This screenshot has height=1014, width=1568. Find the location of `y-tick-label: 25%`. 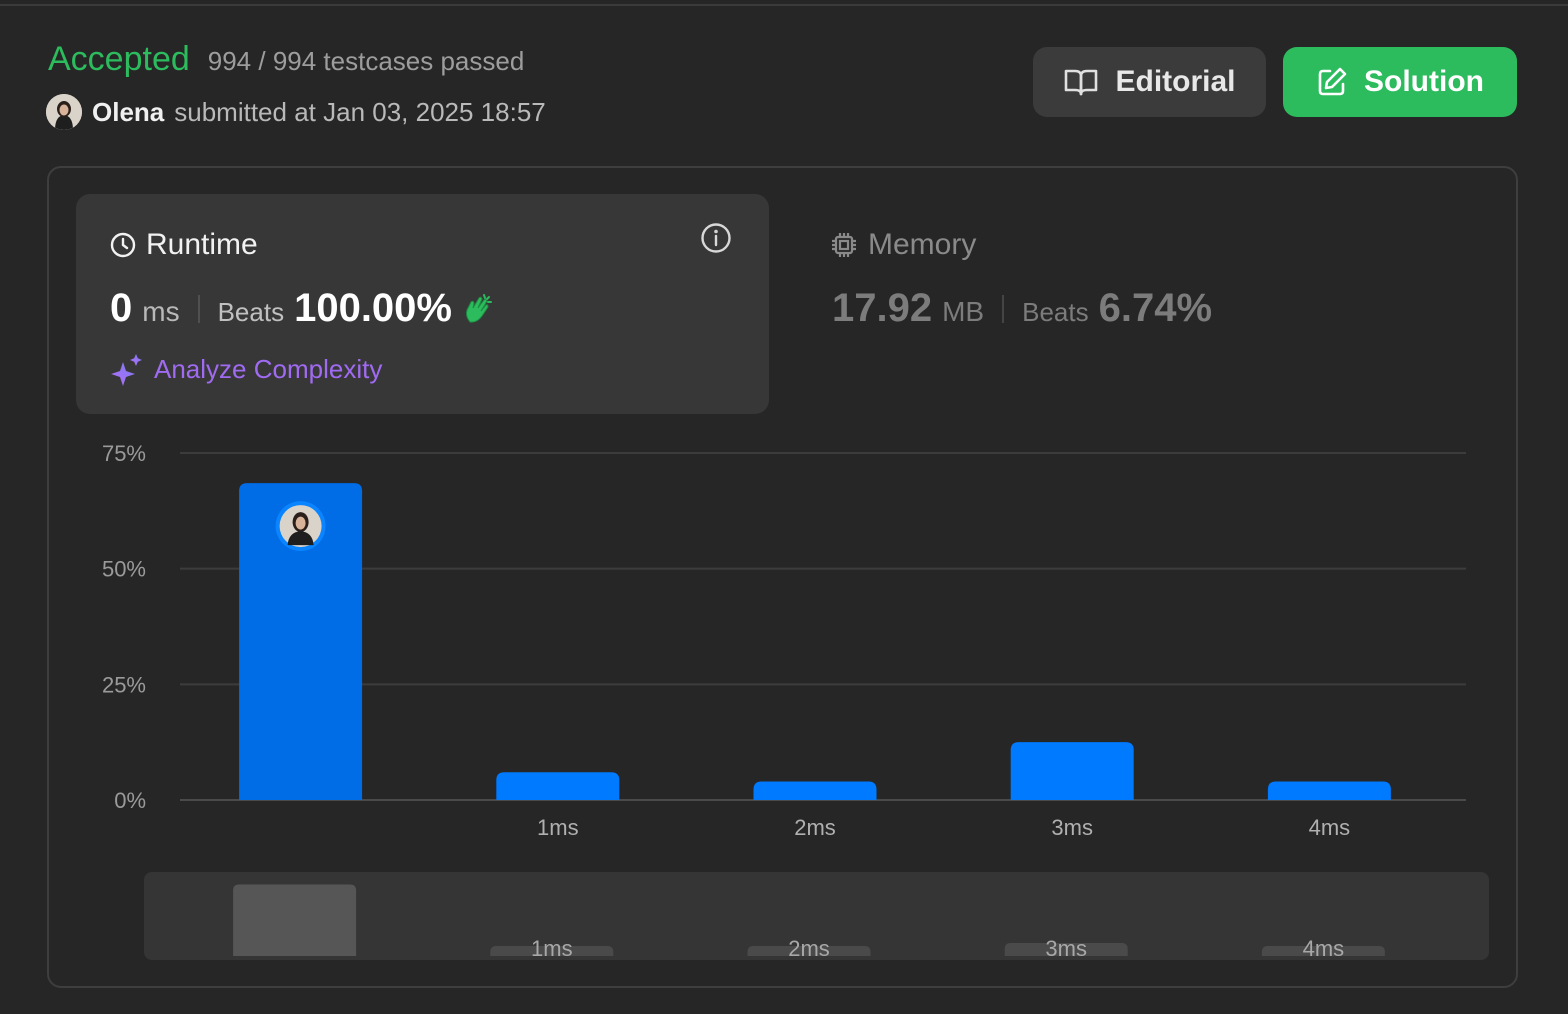

y-tick-label: 25% is located at coordinates (124, 684).